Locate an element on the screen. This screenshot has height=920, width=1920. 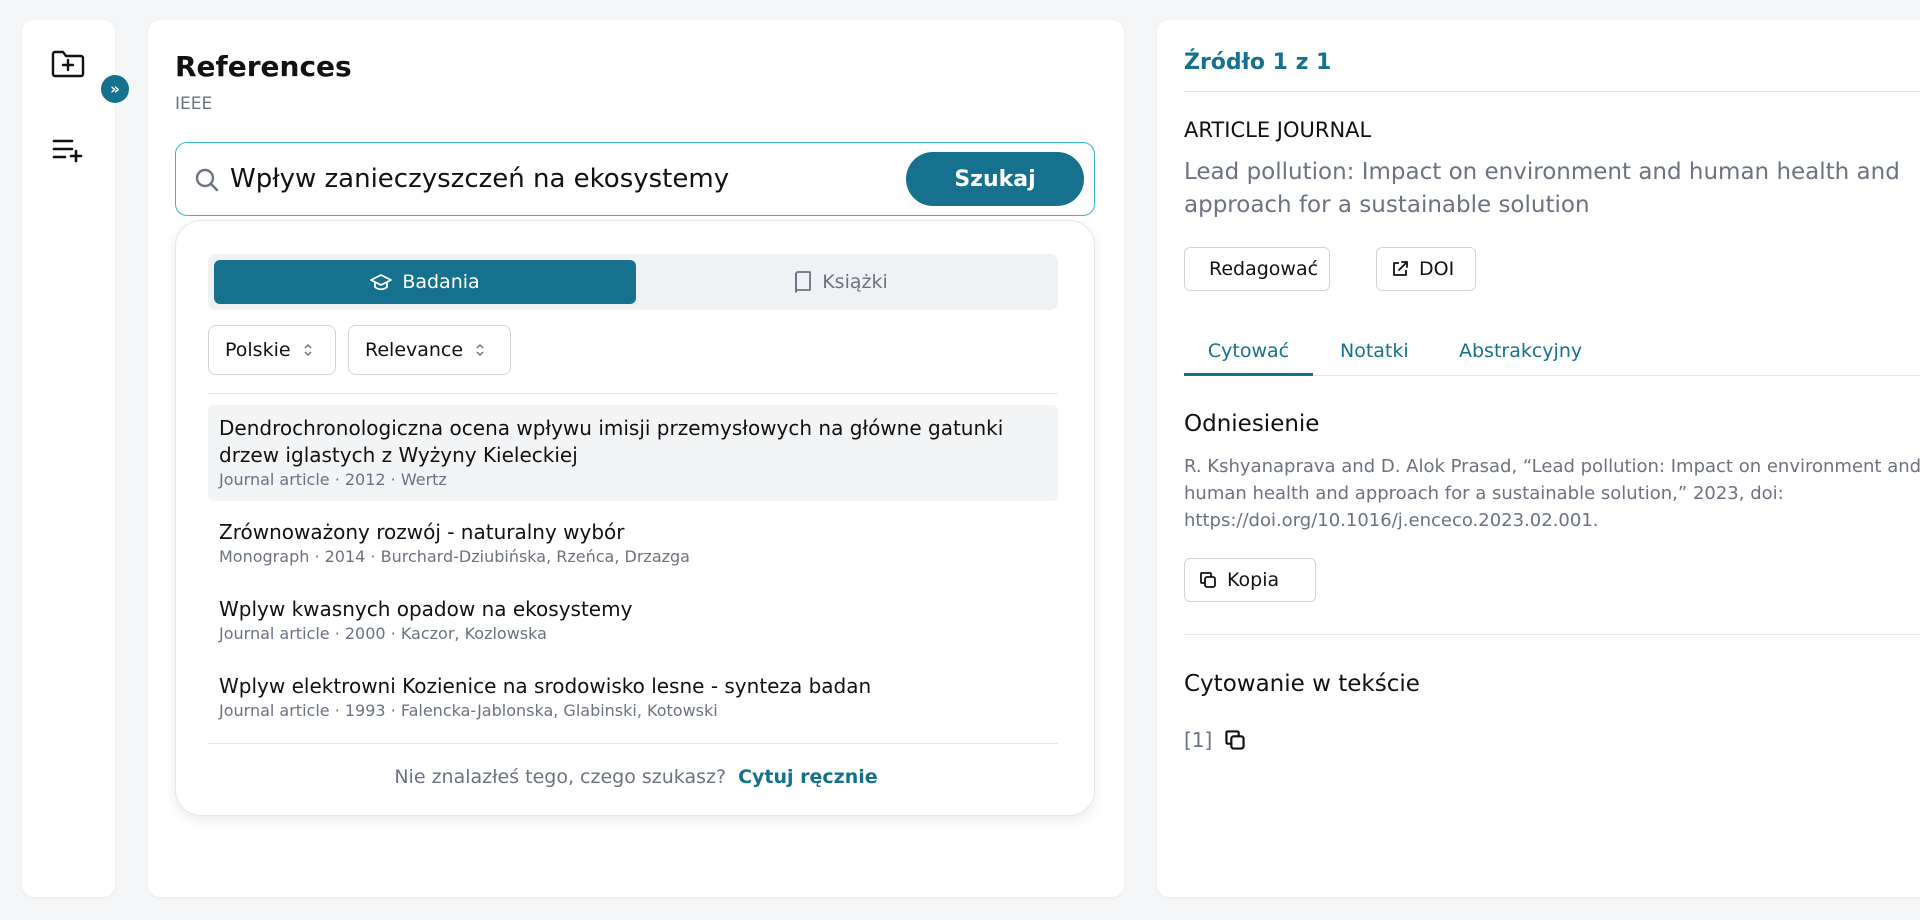
search-input is located at coordinates (550, 179).